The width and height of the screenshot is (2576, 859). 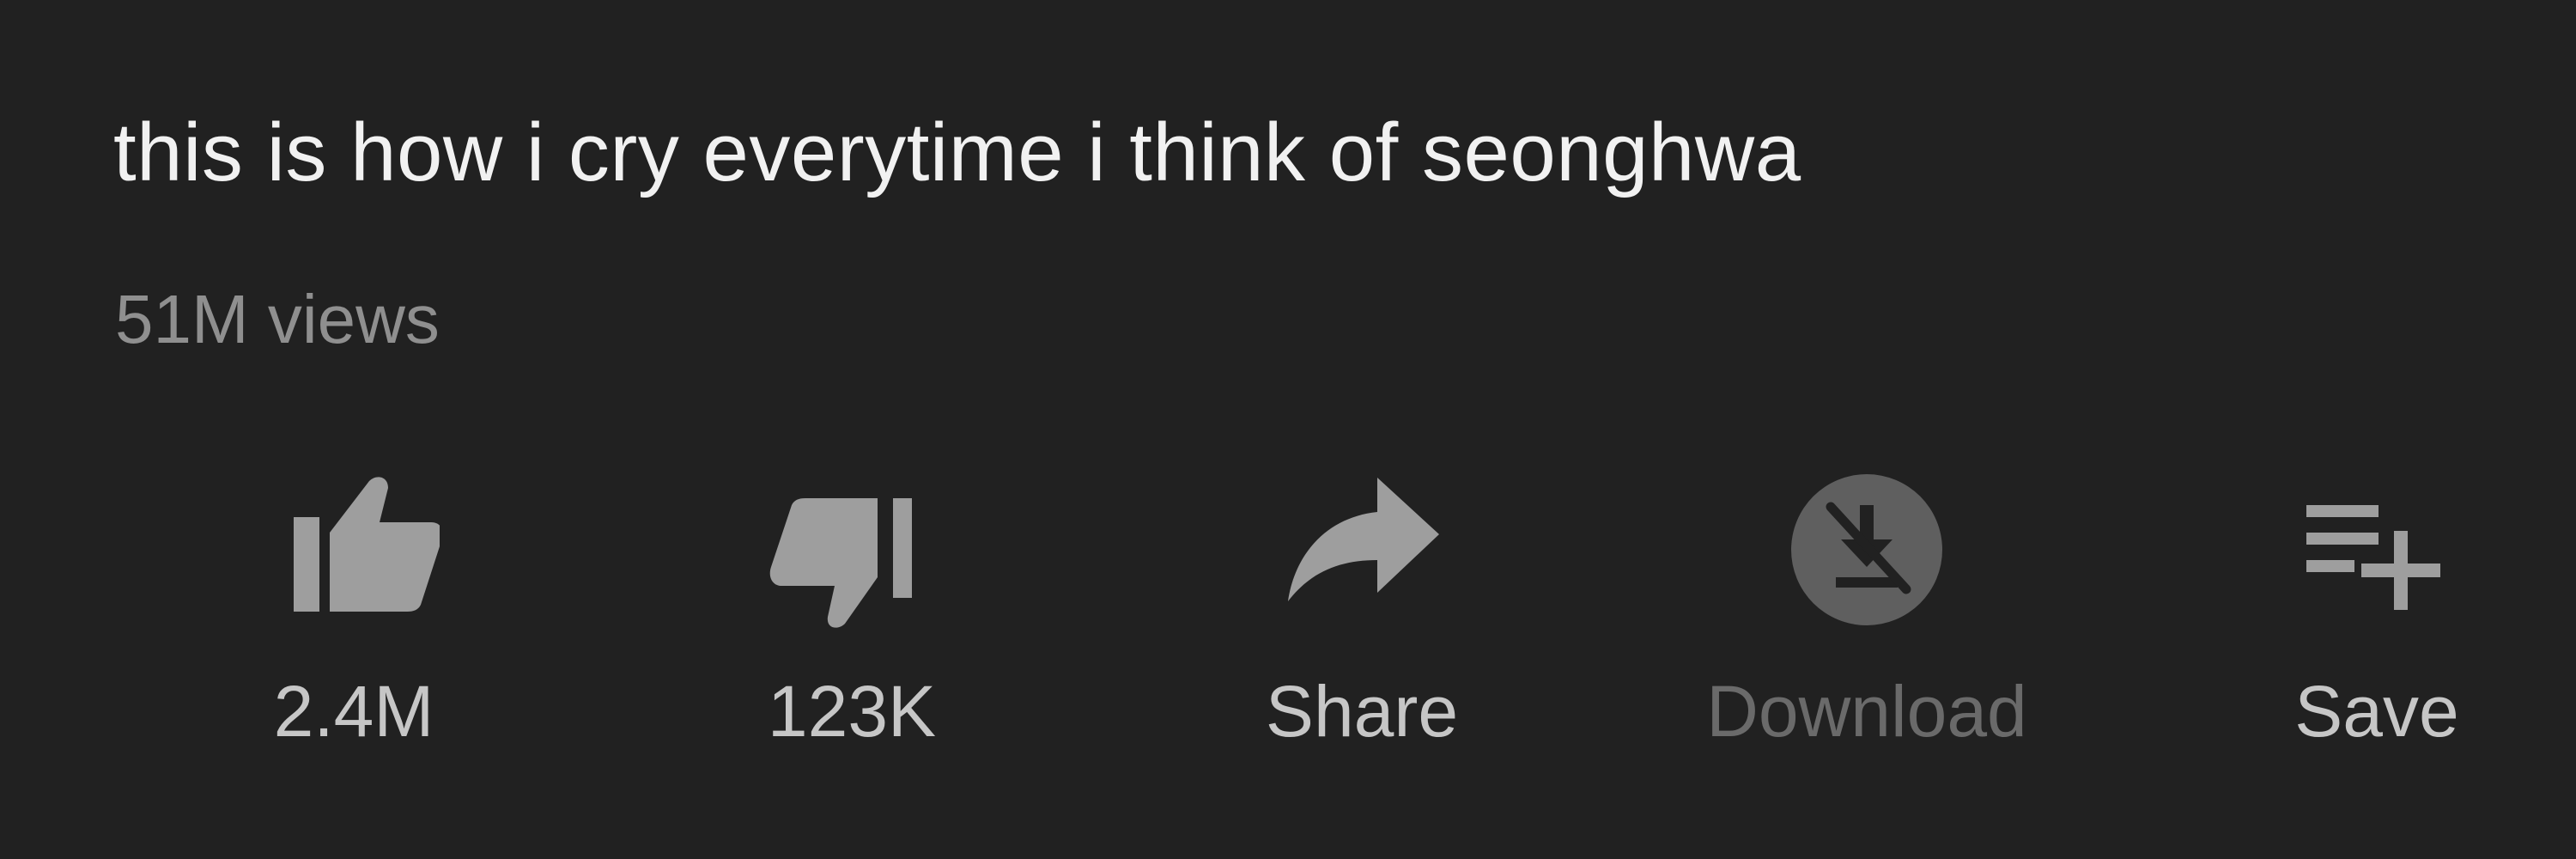 I want to click on share-button: Share, so click(x=1361, y=618).